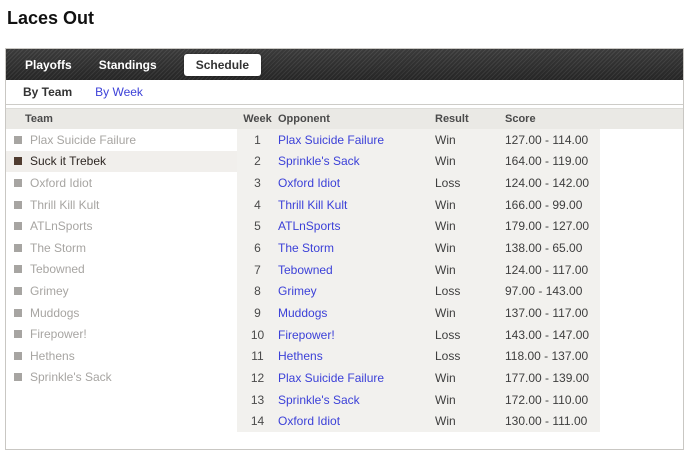 Image resolution: width=689 pixels, height=457 pixels. What do you see at coordinates (356, 270) in the screenshot?
I see `opponent-link: Tebowned` at bounding box center [356, 270].